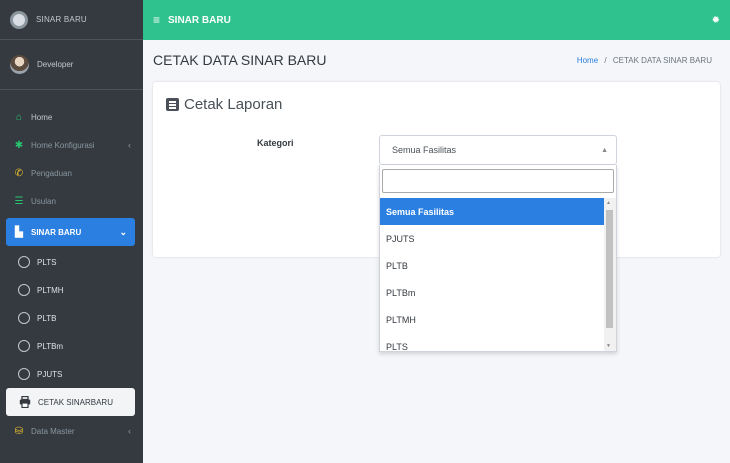 The height and width of the screenshot is (463, 730). I want to click on sidebar-item-pjuts: PJUTS, so click(71, 374).